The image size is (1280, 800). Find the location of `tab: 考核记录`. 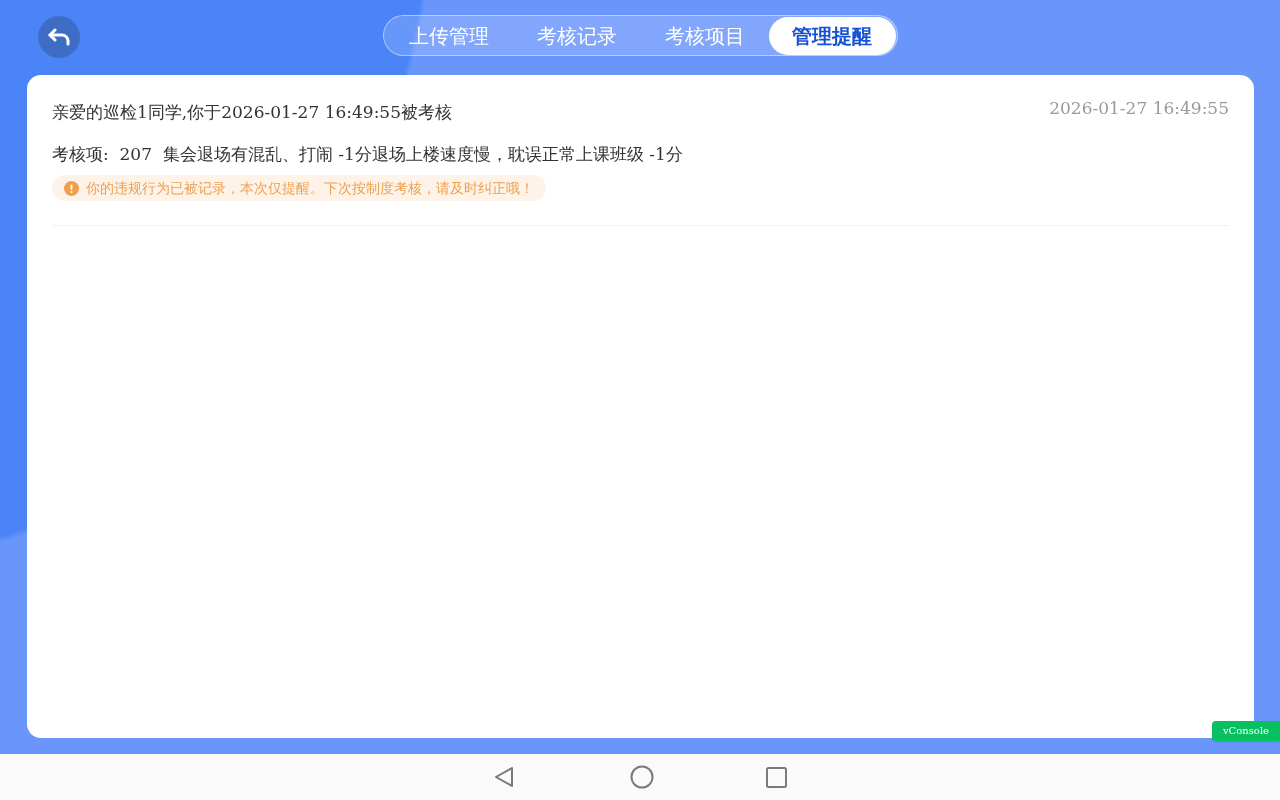

tab: 考核记录 is located at coordinates (576, 35).